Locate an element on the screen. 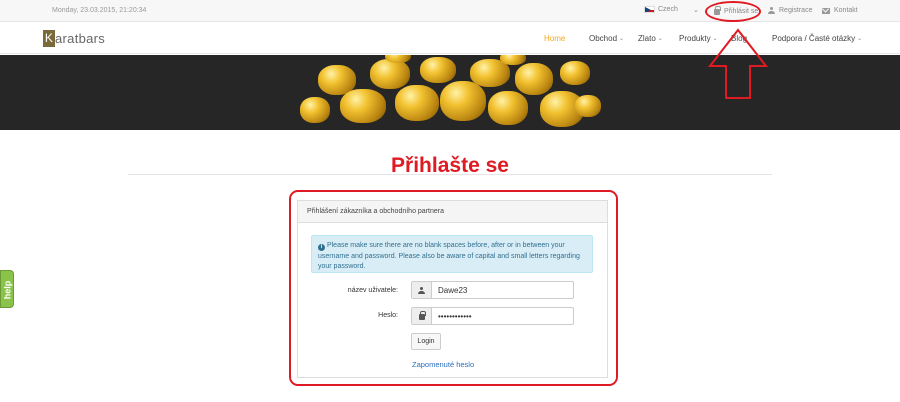 This screenshot has height=402, width=900. contact-link: Kontakt is located at coordinates (840, 10).